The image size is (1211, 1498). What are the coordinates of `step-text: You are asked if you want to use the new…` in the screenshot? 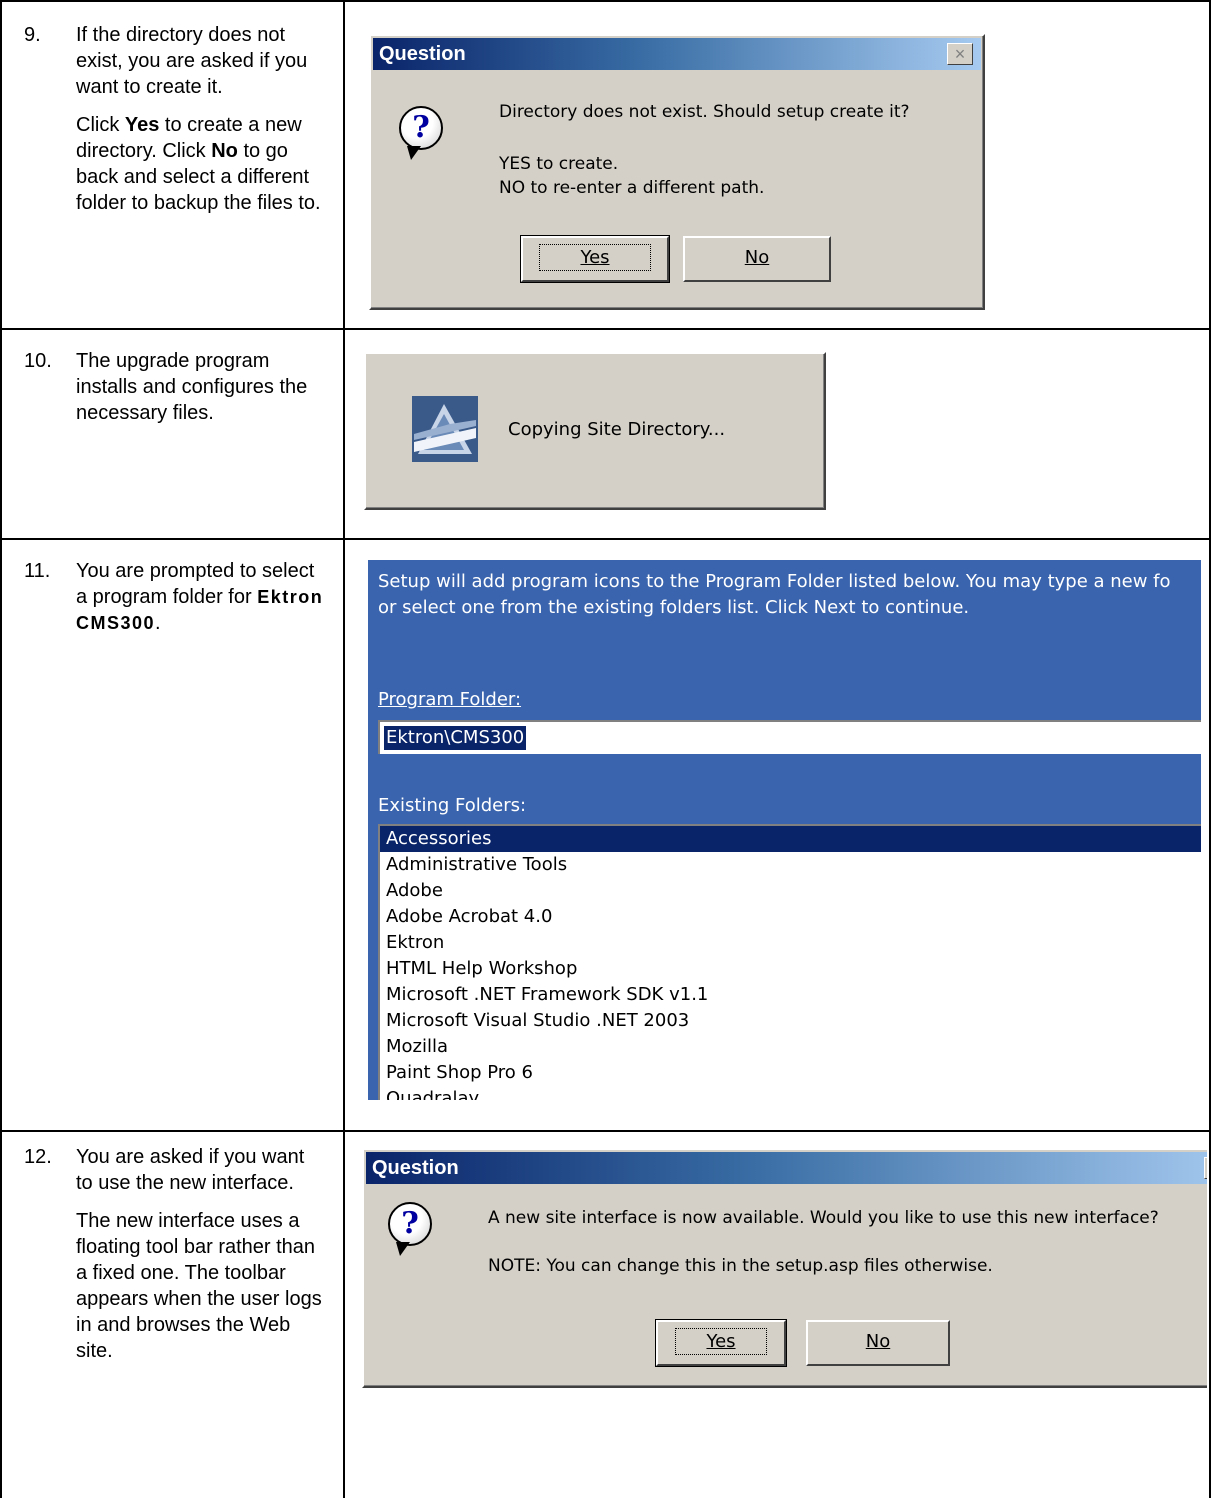 It's located at (190, 1170).